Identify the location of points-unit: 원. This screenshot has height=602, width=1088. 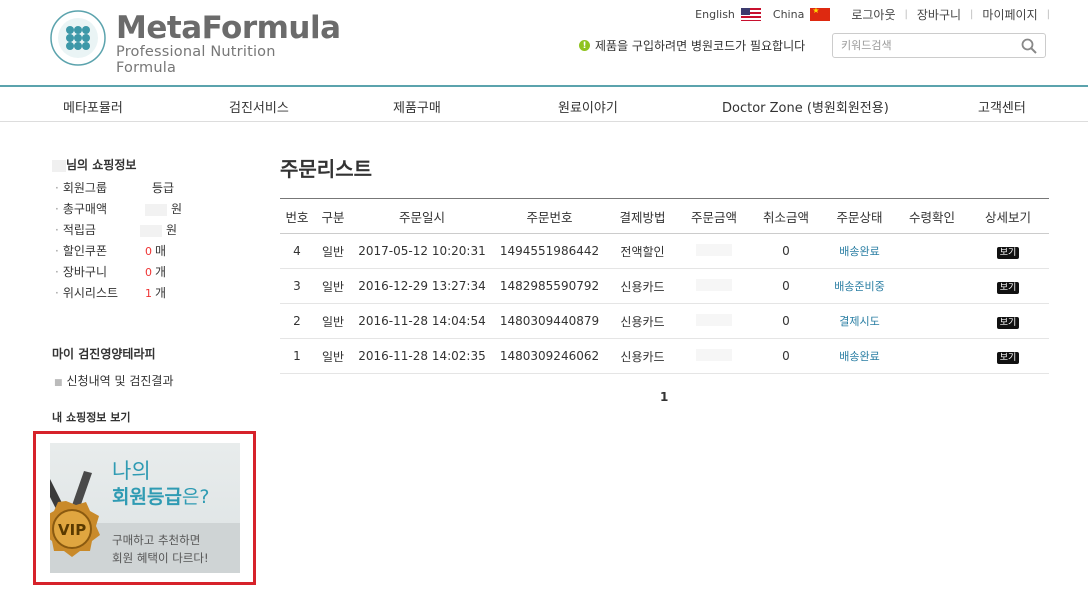
(172, 230).